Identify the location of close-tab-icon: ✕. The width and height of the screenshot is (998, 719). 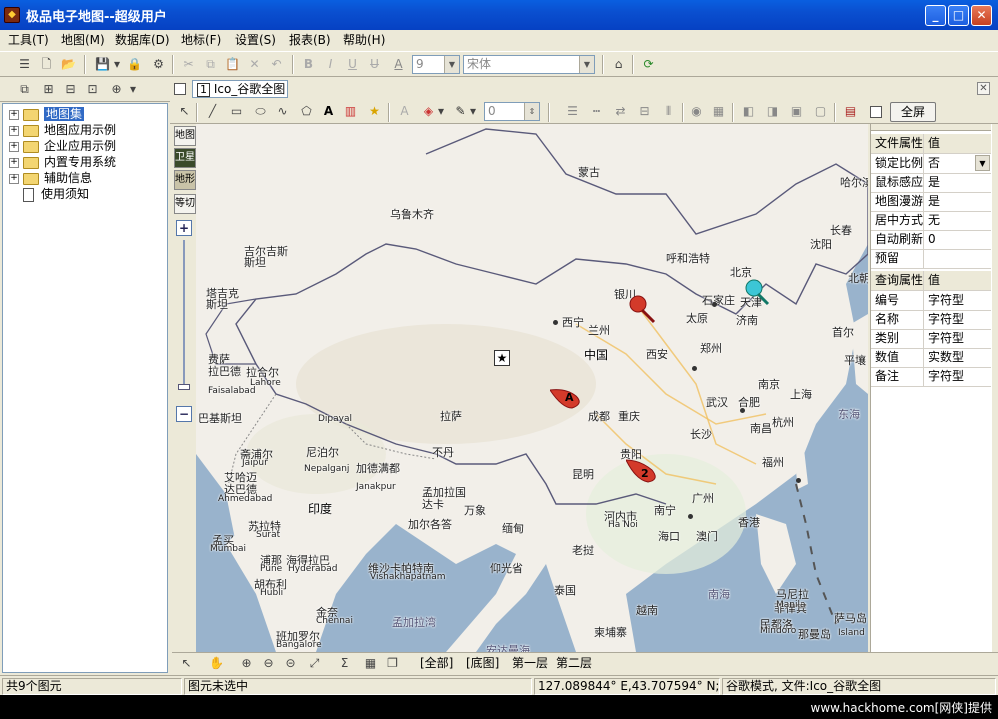
(983, 88).